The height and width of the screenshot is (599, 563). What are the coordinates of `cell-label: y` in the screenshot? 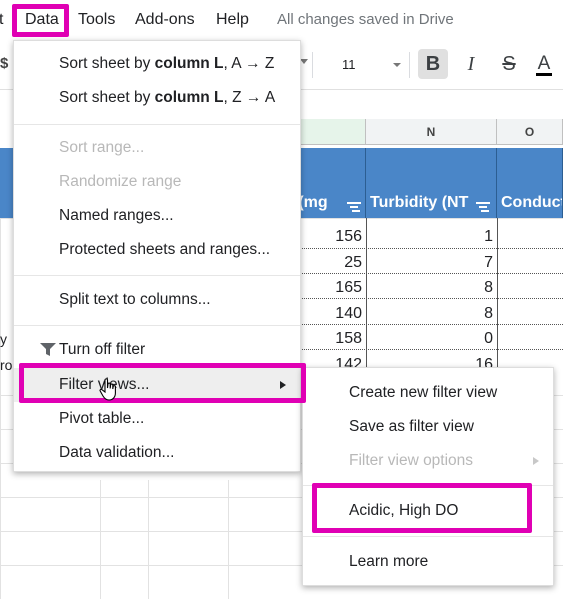 It's located at (6, 339).